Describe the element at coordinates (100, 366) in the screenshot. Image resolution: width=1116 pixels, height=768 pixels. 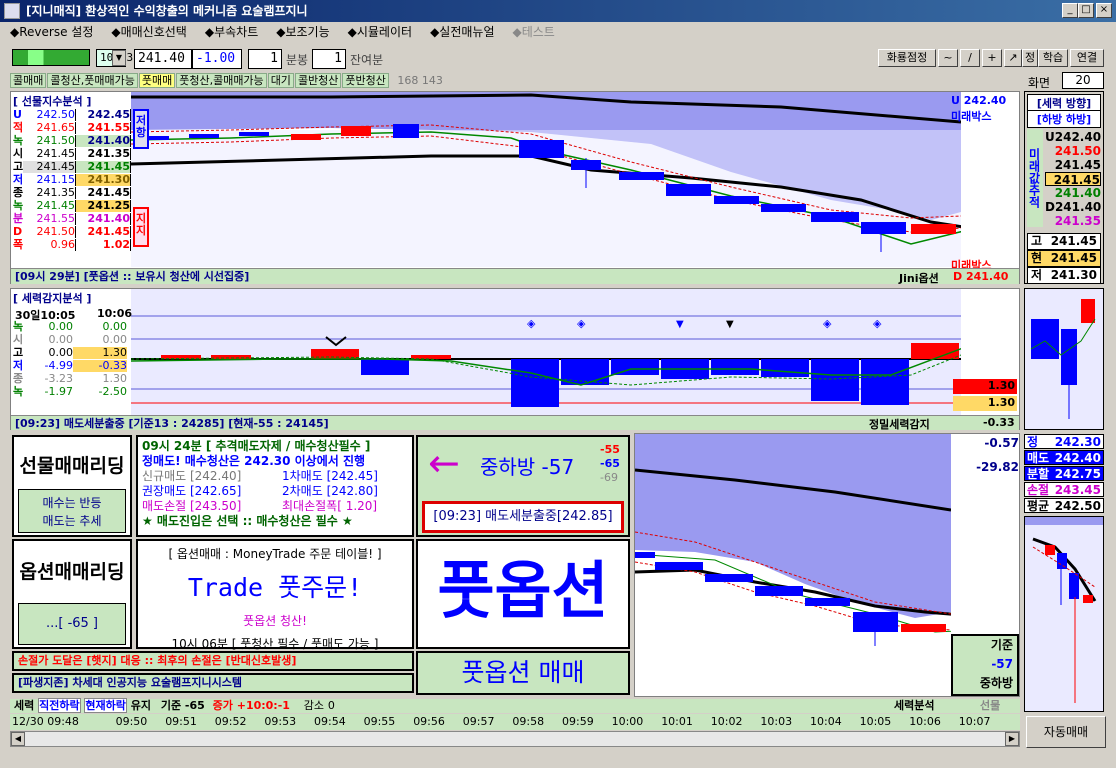
I see `force-row-b: -0.33` at that location.